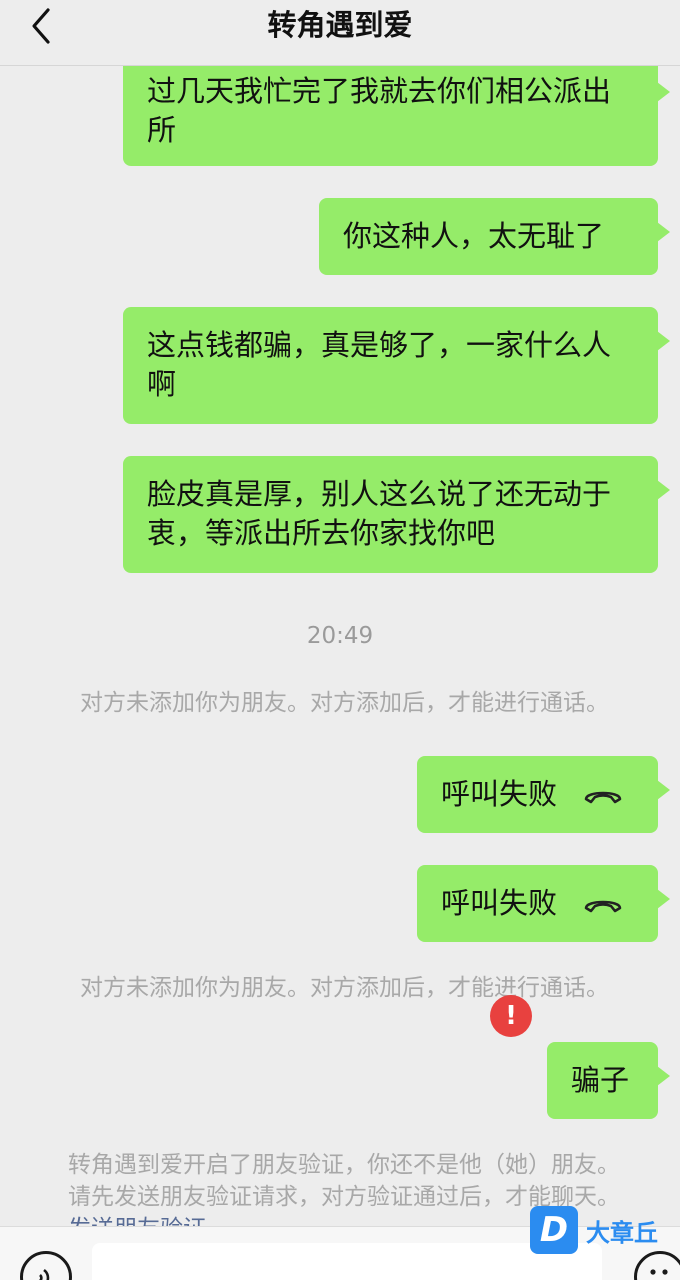 This screenshot has width=680, height=1280. I want to click on message-bubble: 过几天我忙完了我就去你们相公派出所, so click(396, 116).